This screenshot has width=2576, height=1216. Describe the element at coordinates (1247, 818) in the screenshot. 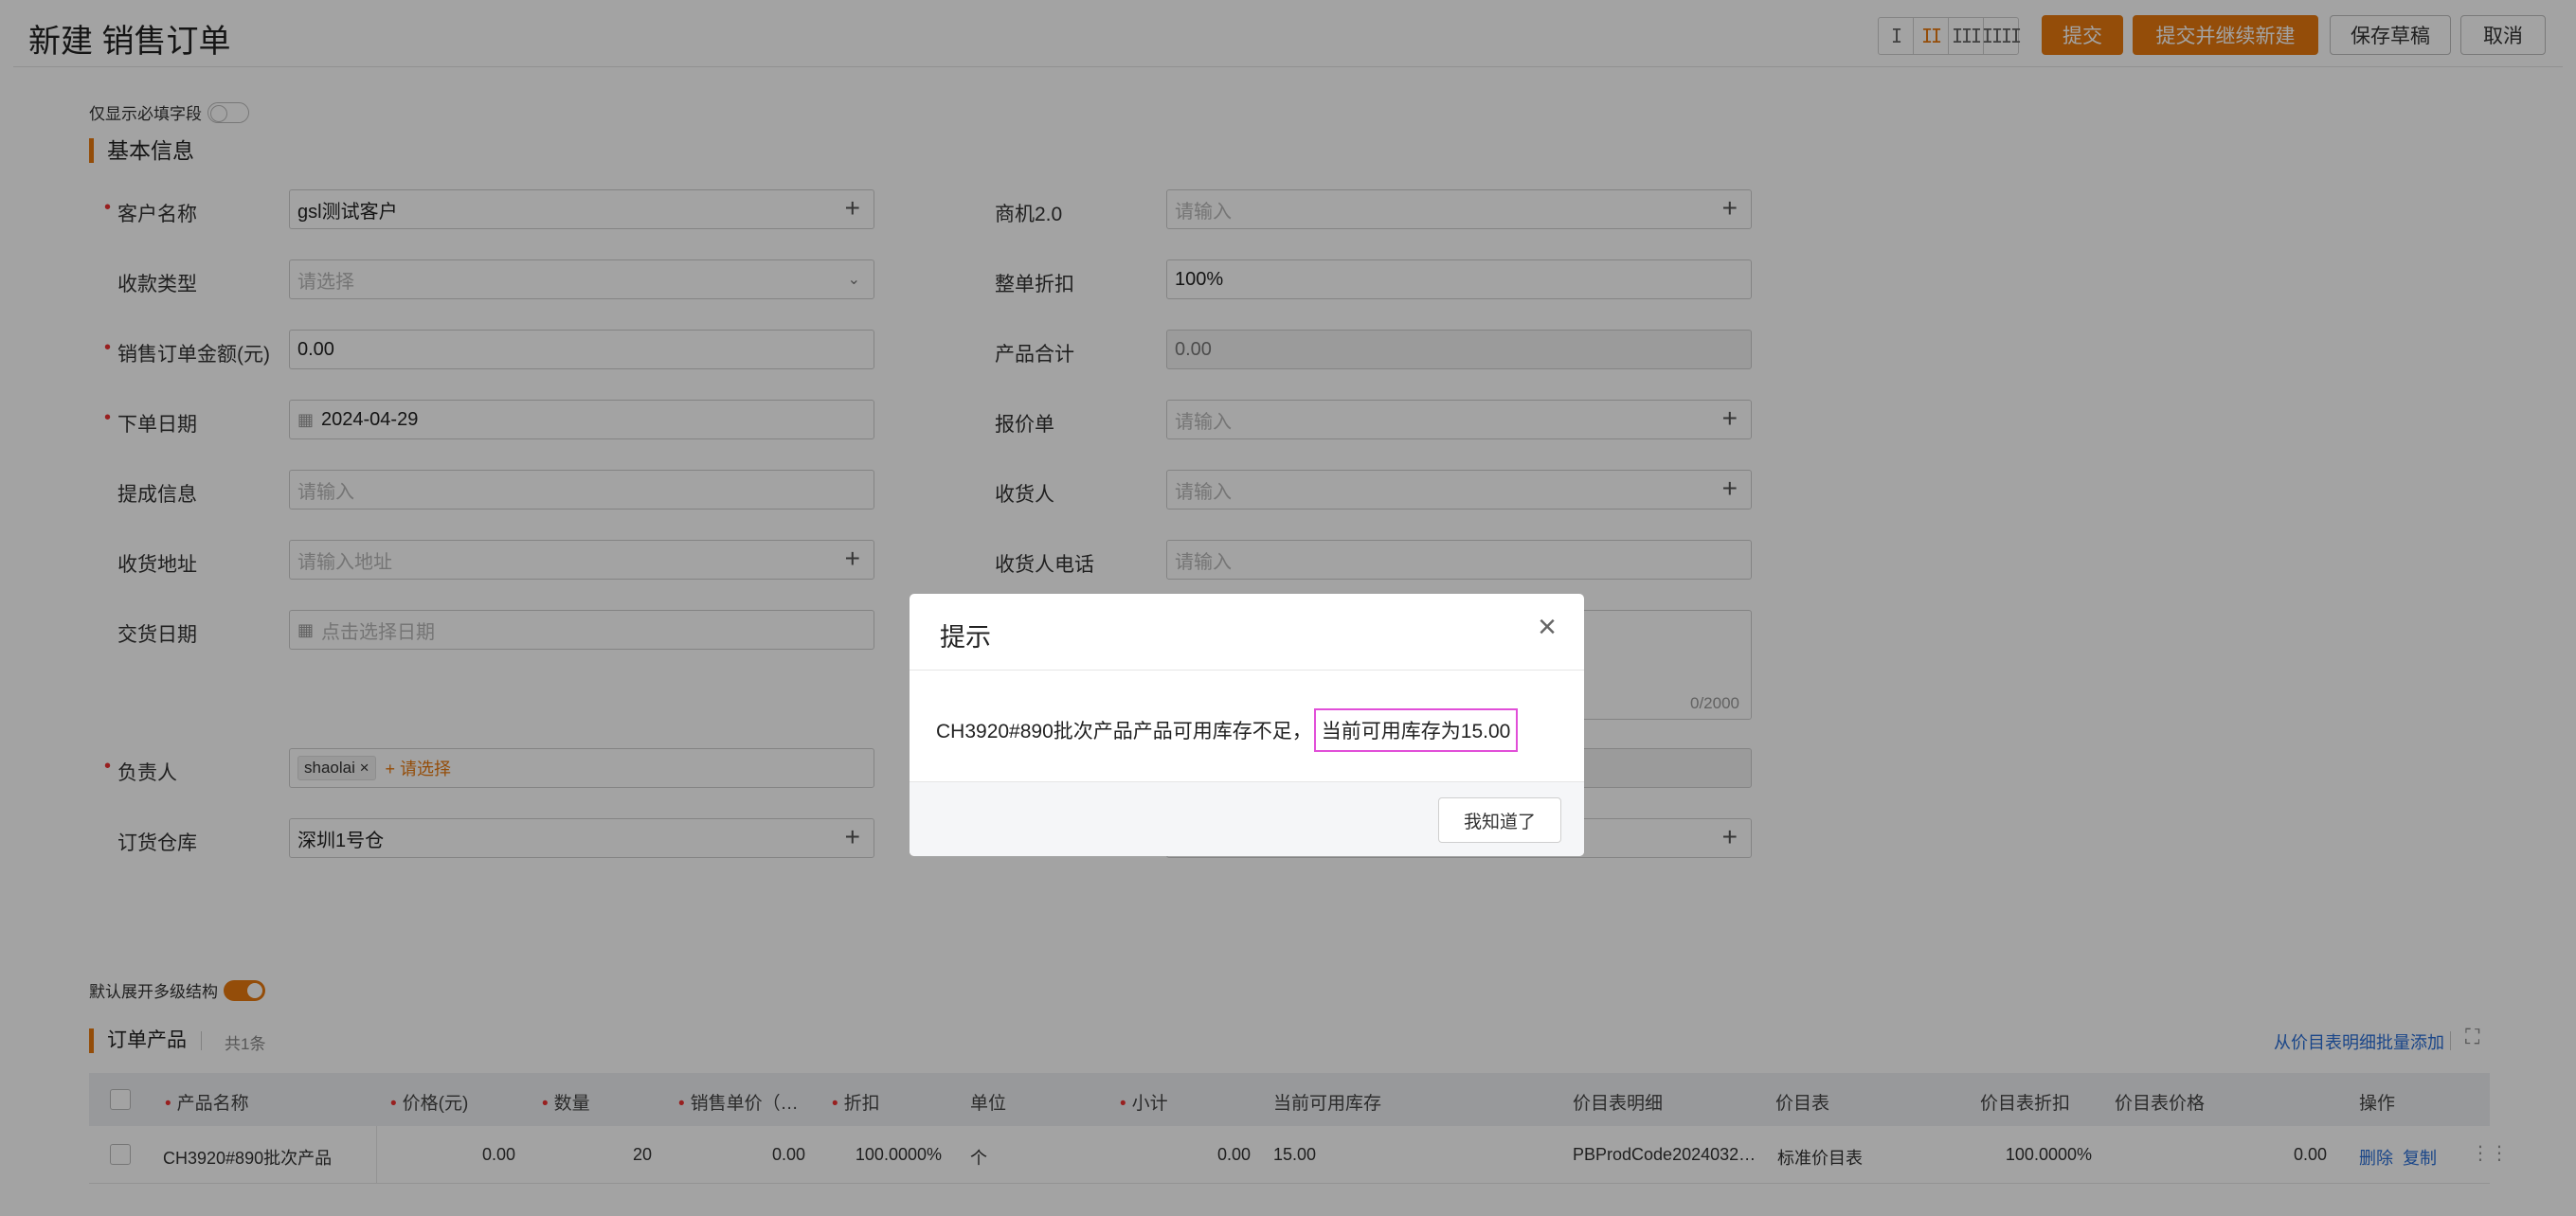

I see `dialog-footer: 我知道了` at that location.